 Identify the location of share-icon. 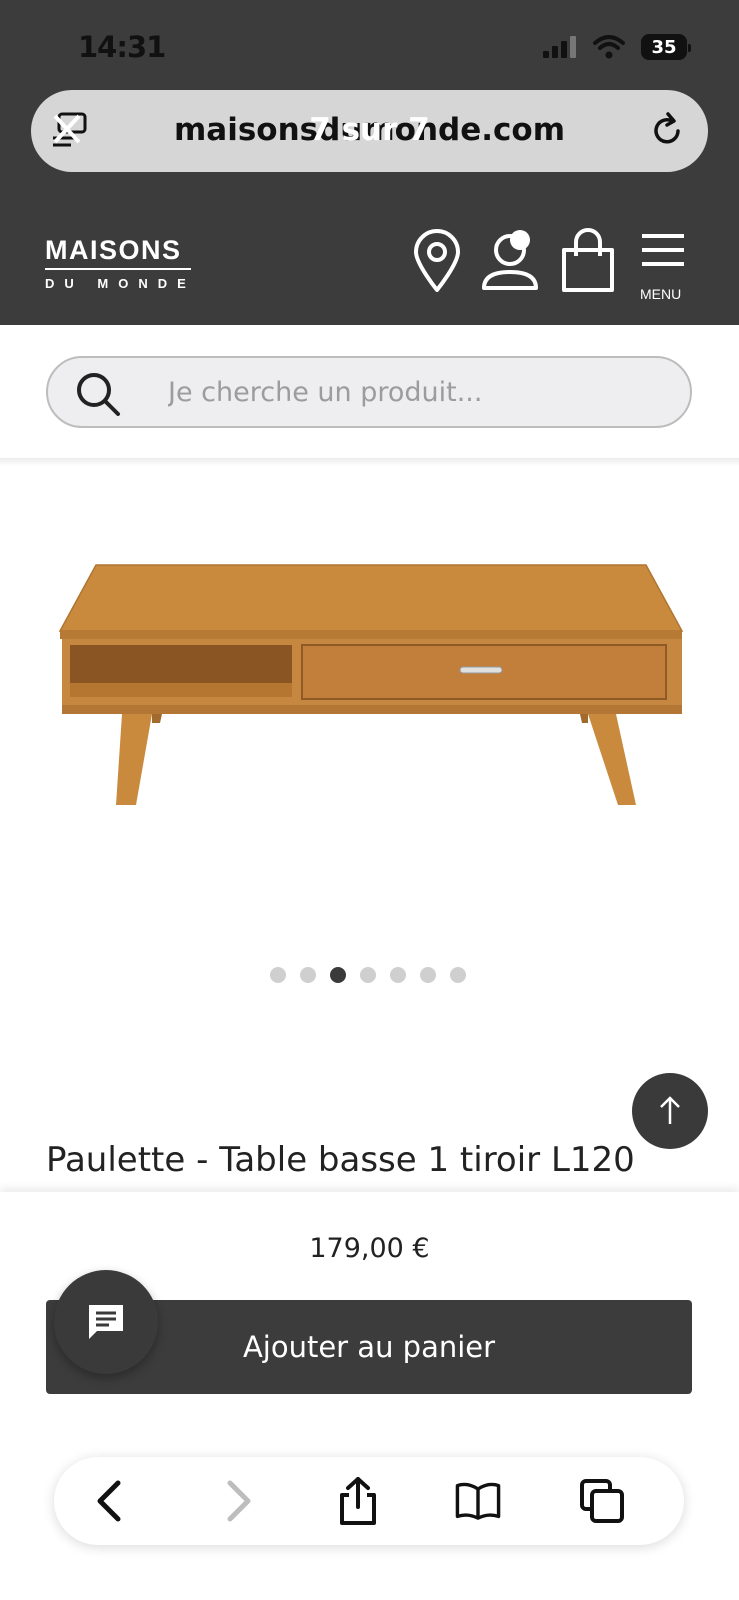
(358, 1501).